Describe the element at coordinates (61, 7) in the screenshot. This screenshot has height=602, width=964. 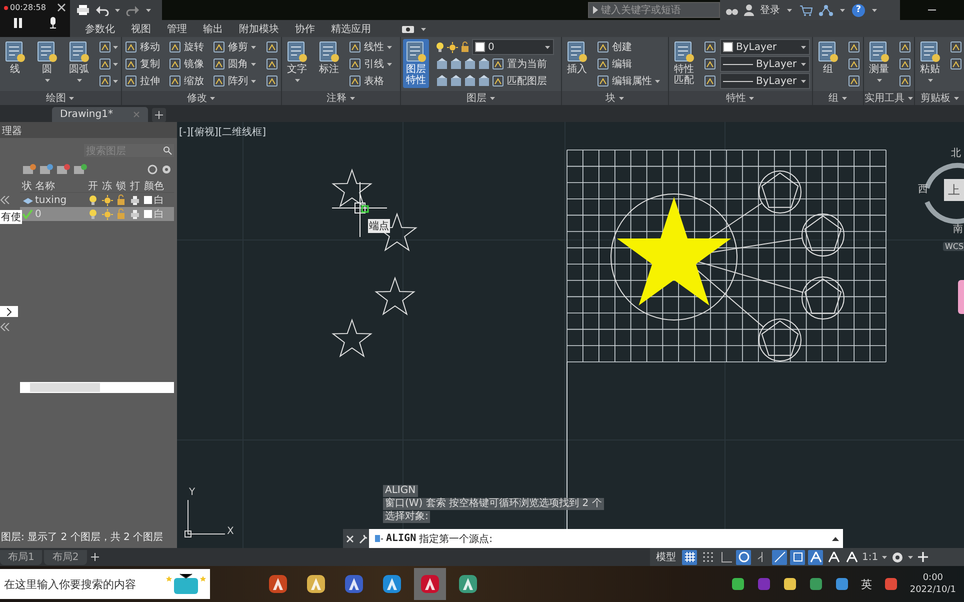
I see `close-icon` at that location.